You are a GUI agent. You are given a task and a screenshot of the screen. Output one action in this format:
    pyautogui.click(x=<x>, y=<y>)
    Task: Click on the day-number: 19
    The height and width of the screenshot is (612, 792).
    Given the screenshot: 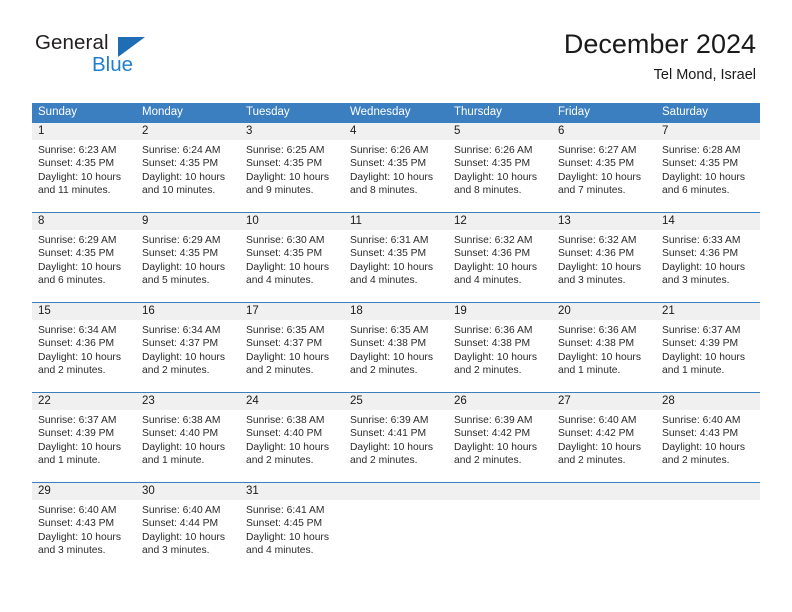 What is the action you would take?
    pyautogui.click(x=500, y=311)
    